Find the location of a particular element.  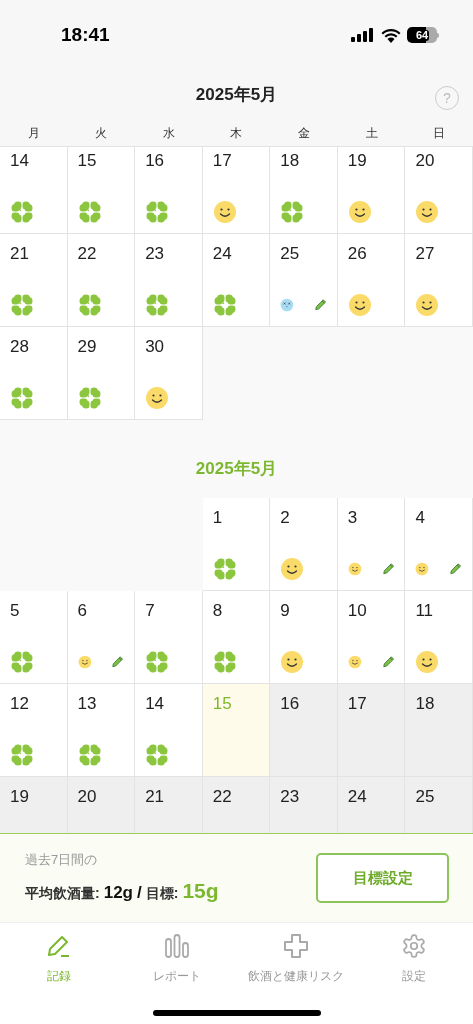

day-number: 20 is located at coordinates (87, 797).